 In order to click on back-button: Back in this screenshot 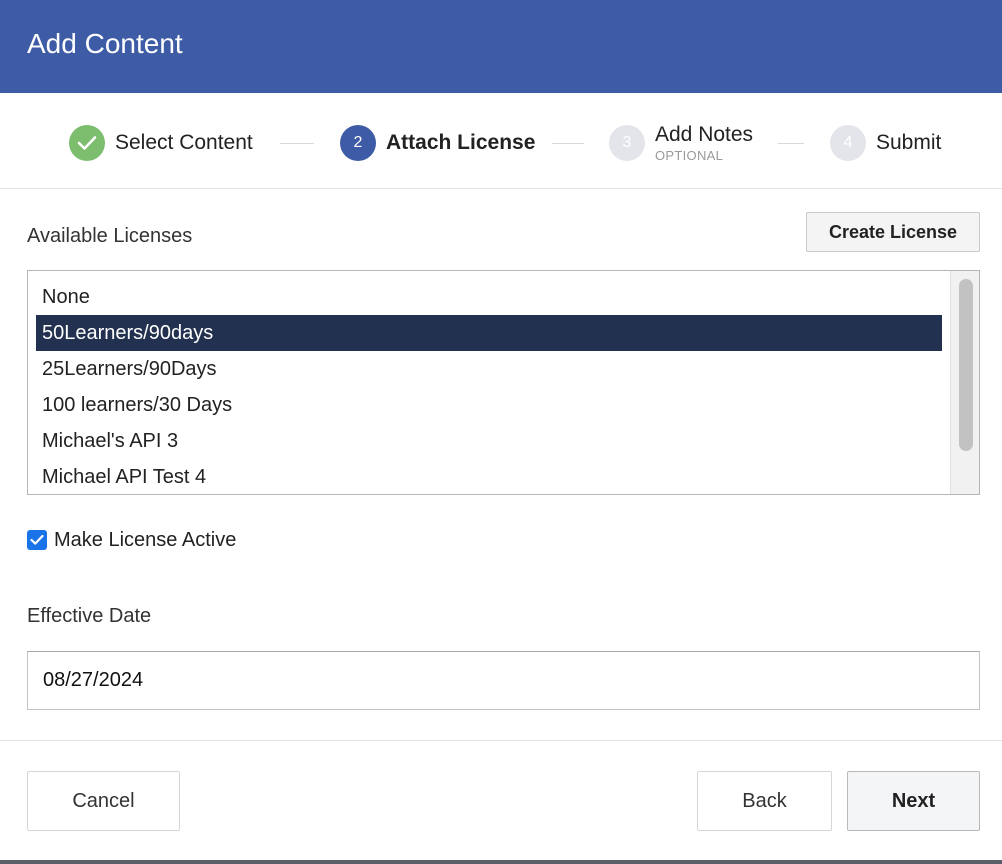, I will do `click(764, 801)`.